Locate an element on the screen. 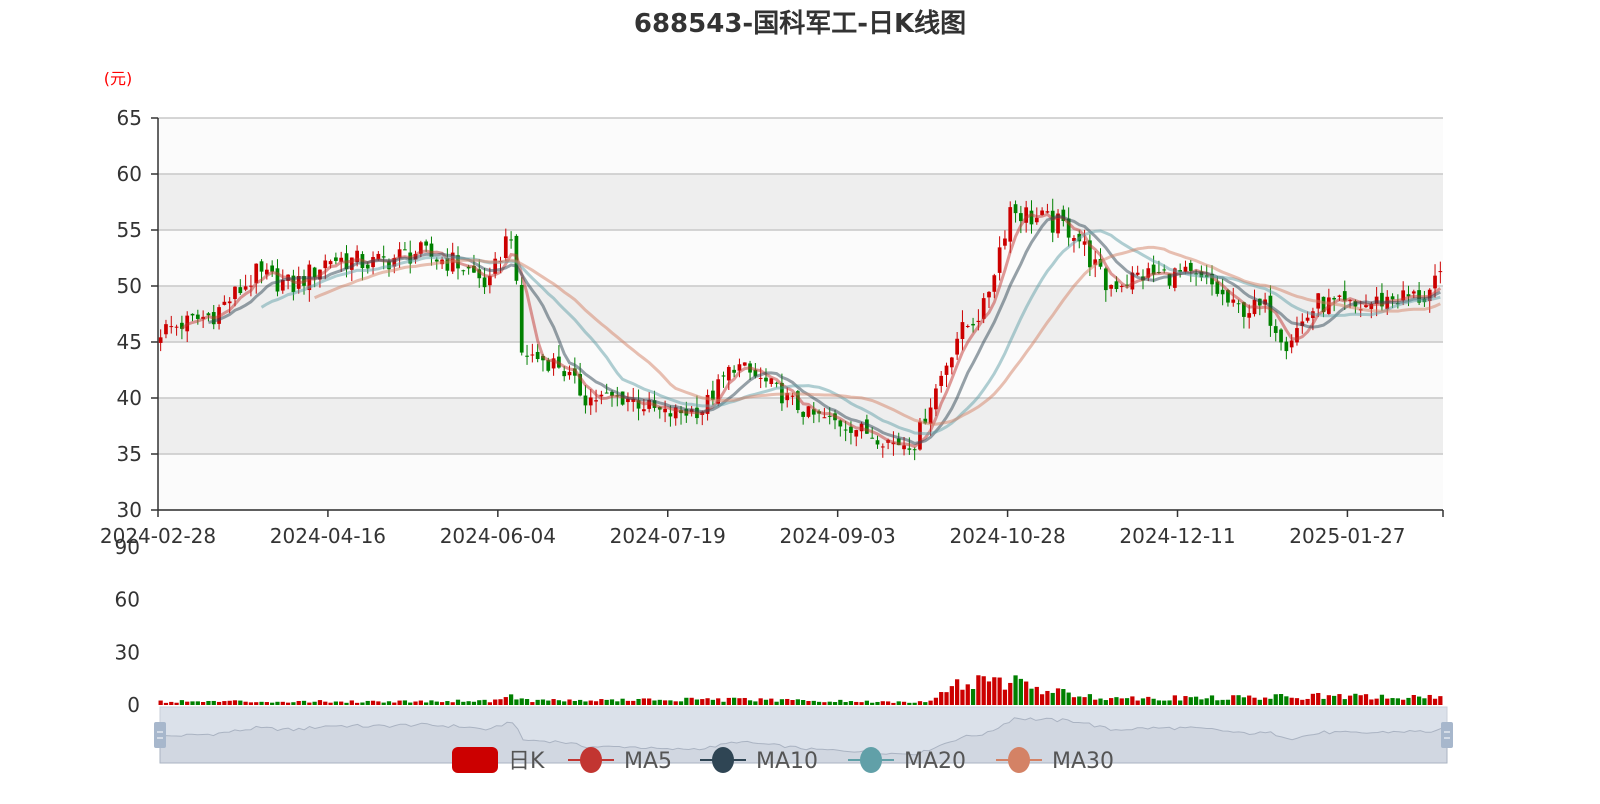  x-tick-label: 2024-04-16 is located at coordinates (328, 536).